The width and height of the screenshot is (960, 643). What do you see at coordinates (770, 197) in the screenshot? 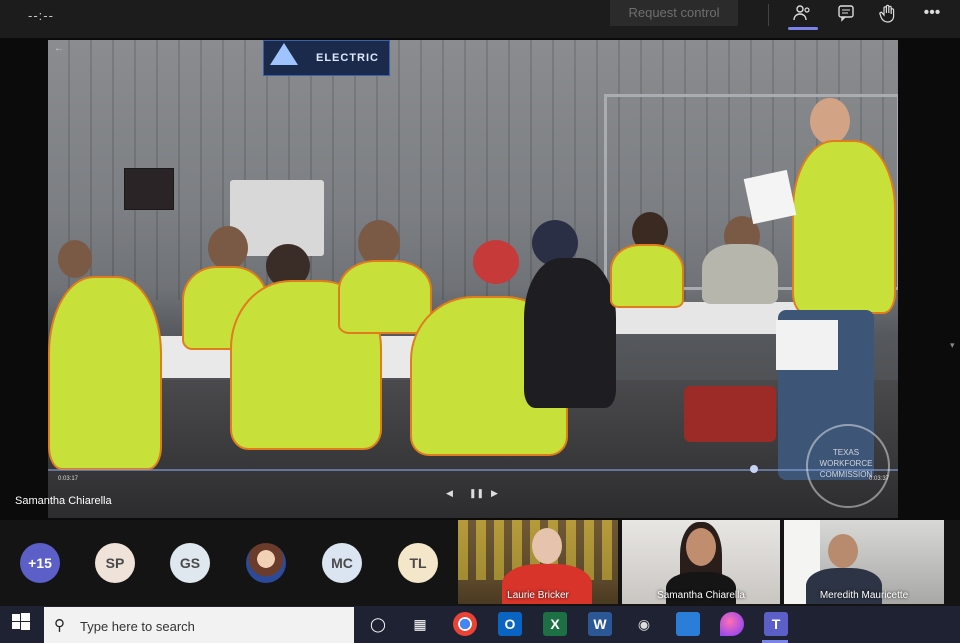
I see `handout-paper` at bounding box center [770, 197].